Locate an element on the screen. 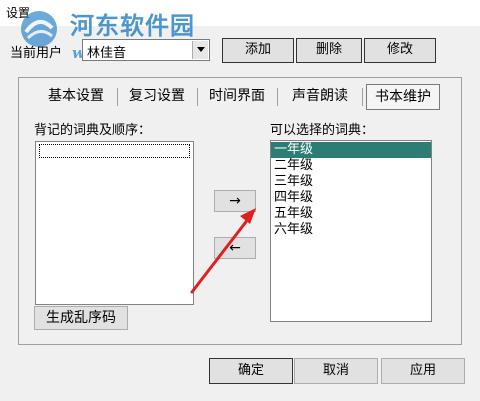  apply-button: 应用 is located at coordinates (423, 371).